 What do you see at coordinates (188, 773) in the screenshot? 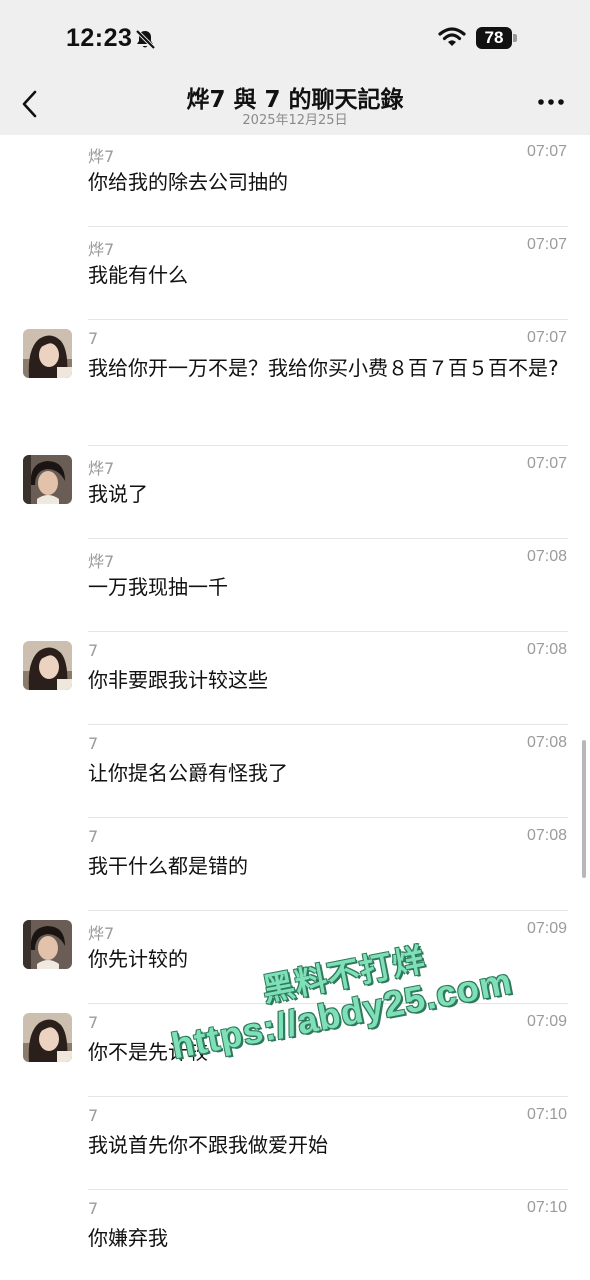
I see `message-text: 让你提名公爵有怪我了` at bounding box center [188, 773].